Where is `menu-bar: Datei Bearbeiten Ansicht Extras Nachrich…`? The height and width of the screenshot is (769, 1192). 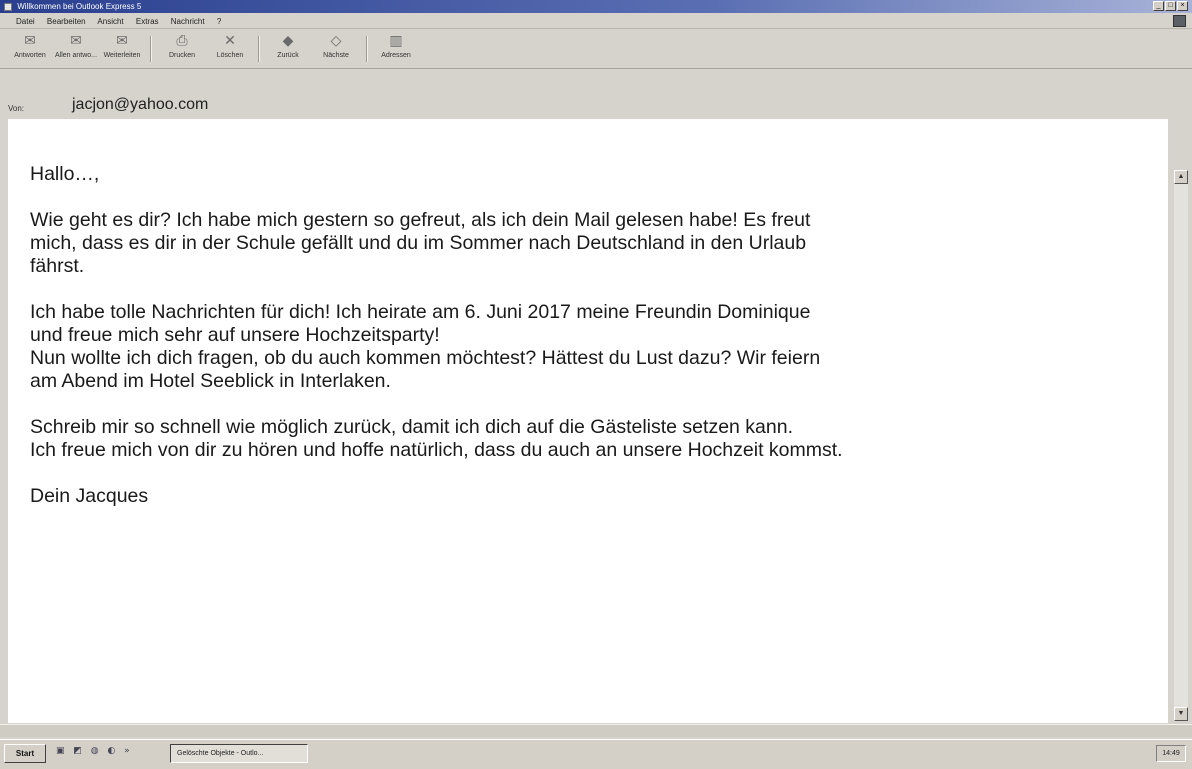
menu-bar: Datei Bearbeiten Ansicht Extras Nachrich… is located at coordinates (596, 21).